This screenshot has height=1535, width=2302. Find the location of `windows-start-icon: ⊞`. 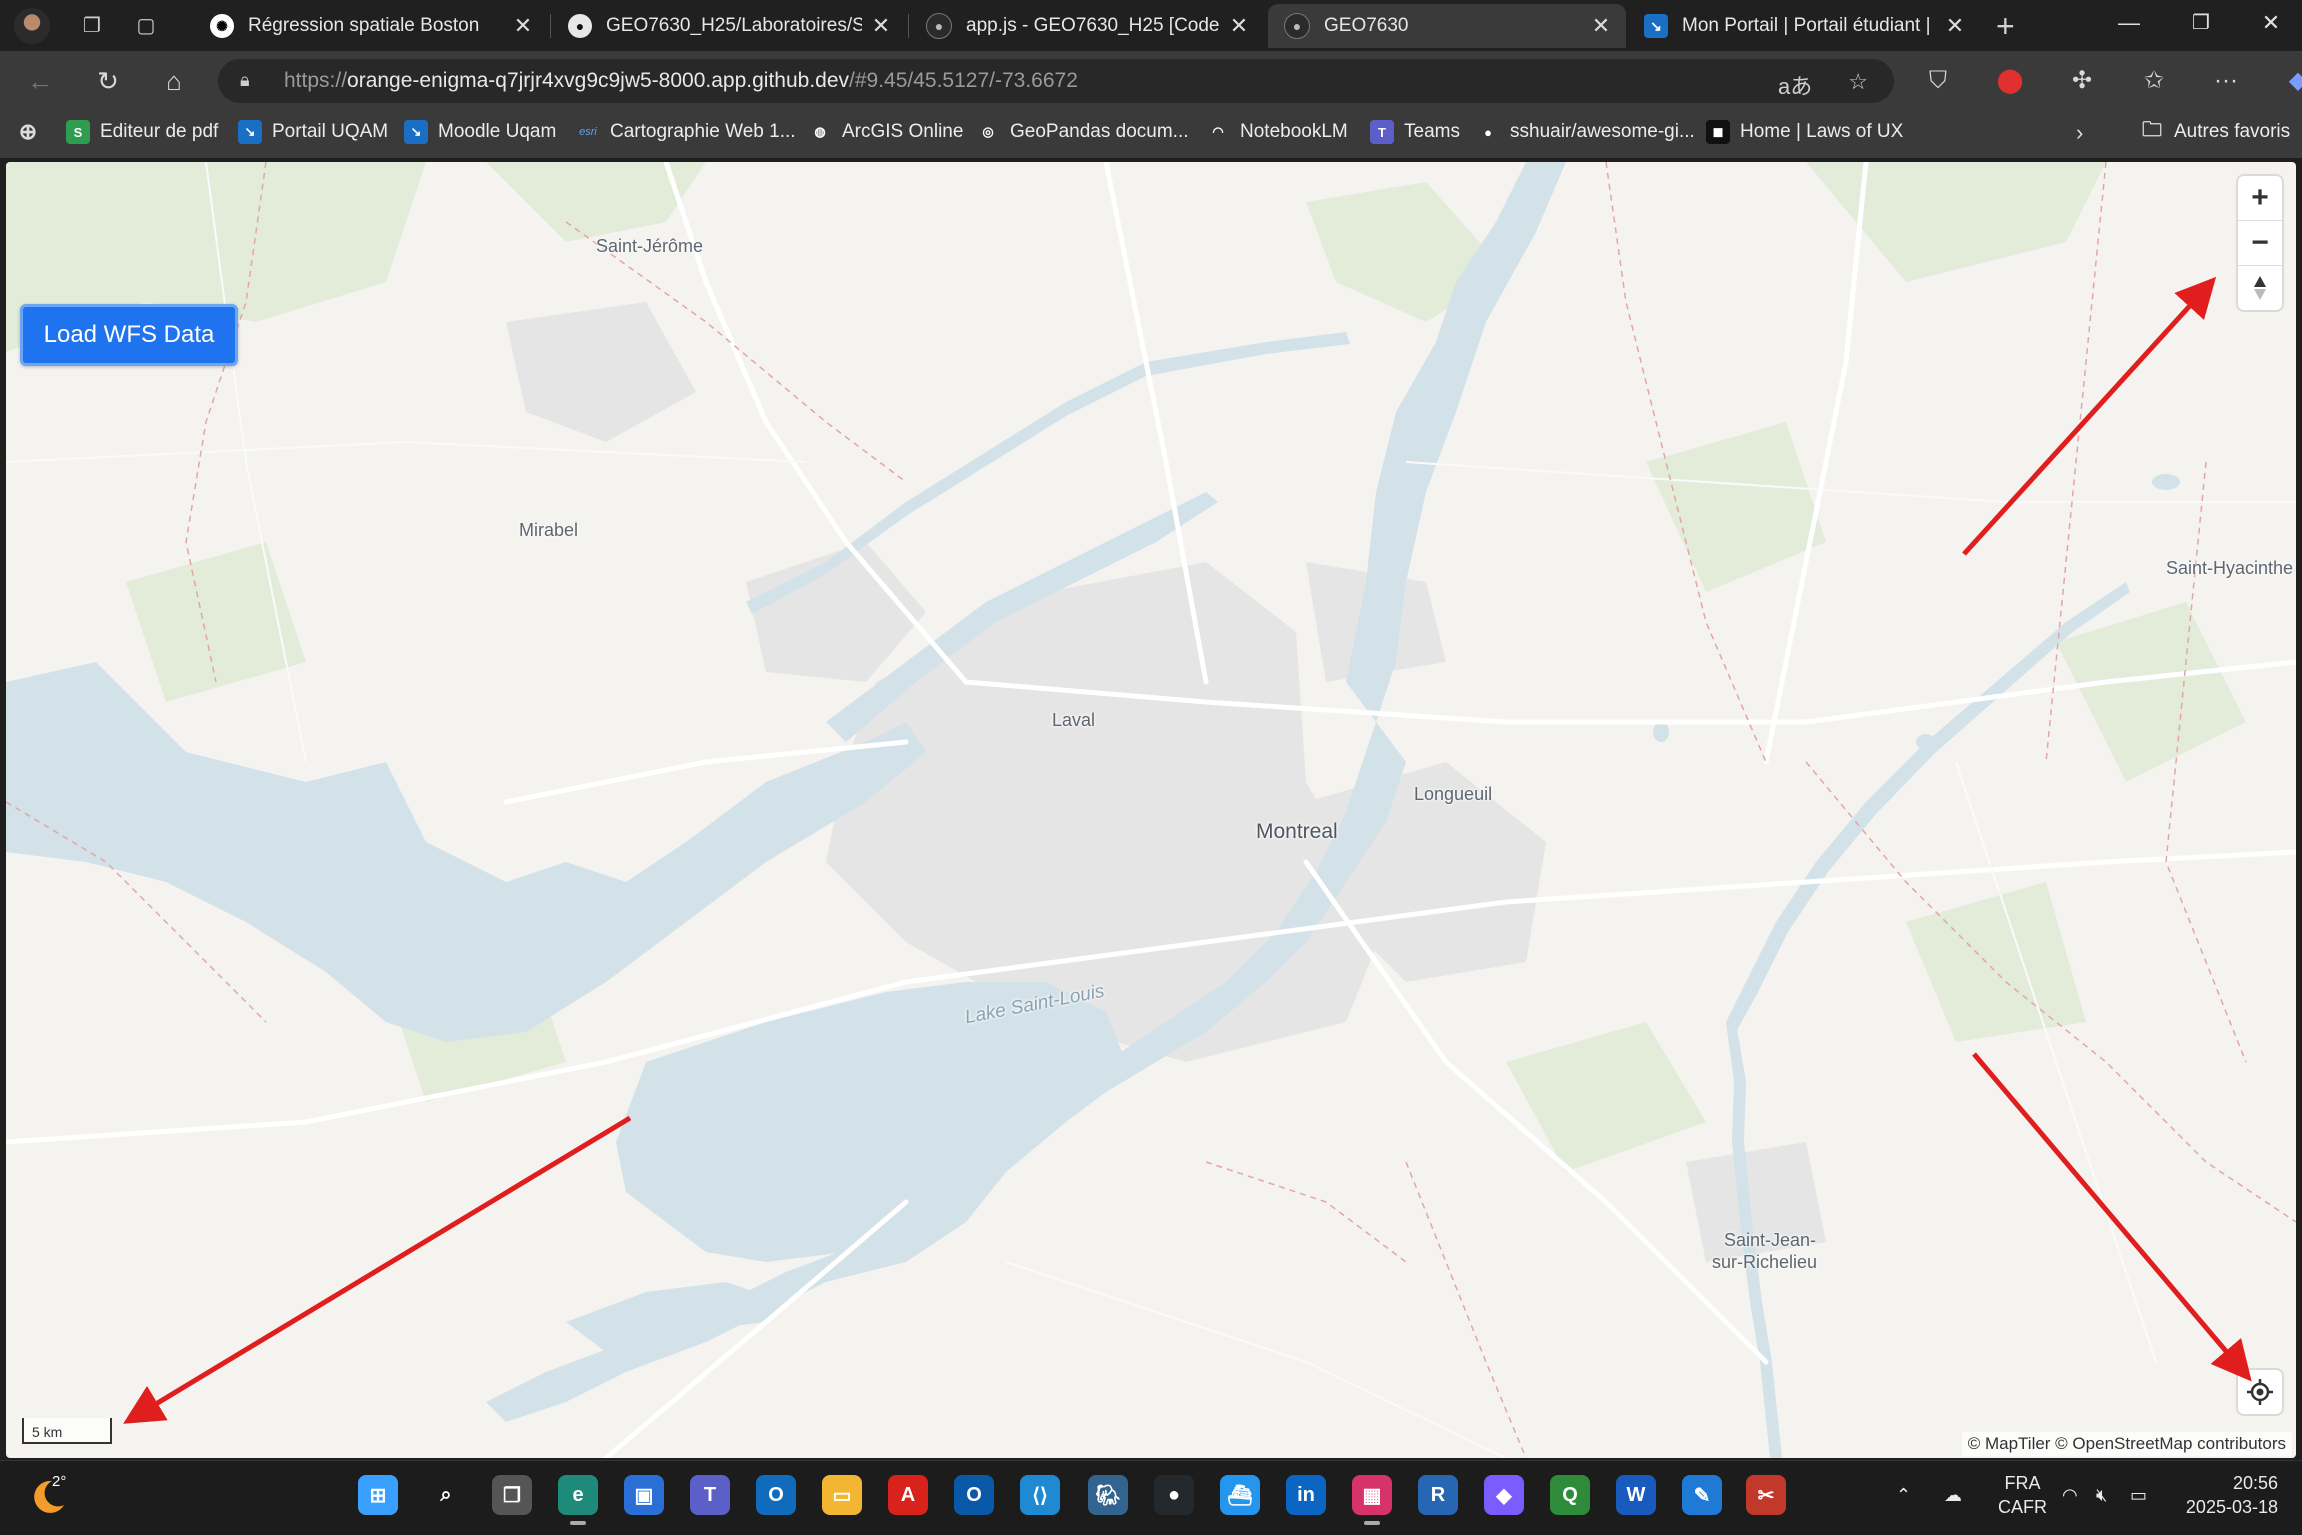

windows-start-icon: ⊞ is located at coordinates (378, 1495).